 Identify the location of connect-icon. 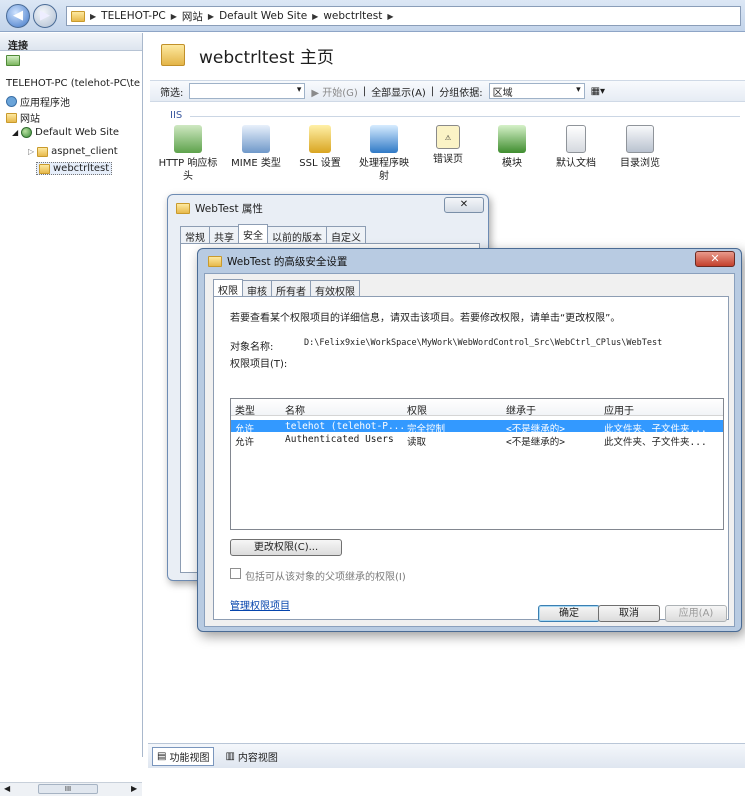
(13, 60).